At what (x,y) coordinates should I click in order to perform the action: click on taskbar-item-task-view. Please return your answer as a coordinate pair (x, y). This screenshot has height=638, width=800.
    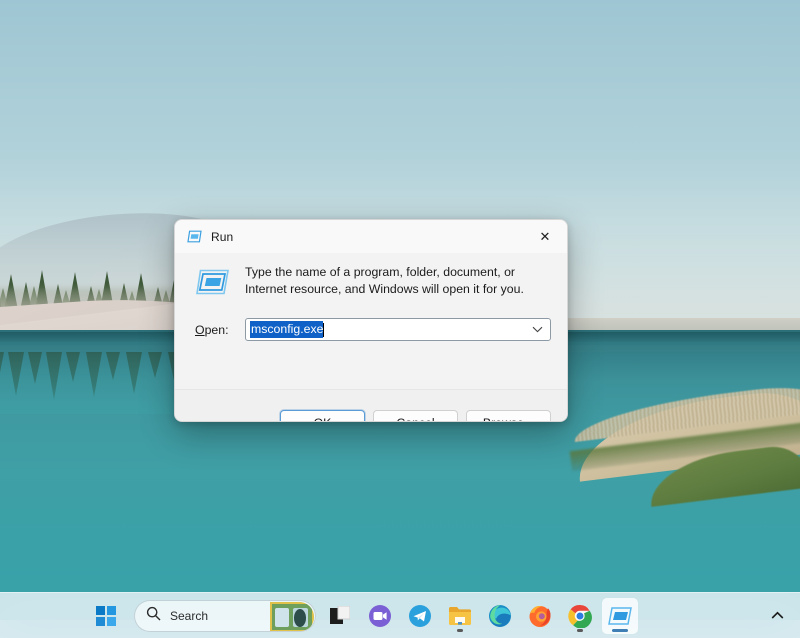
    Looking at the image, I should click on (340, 616).